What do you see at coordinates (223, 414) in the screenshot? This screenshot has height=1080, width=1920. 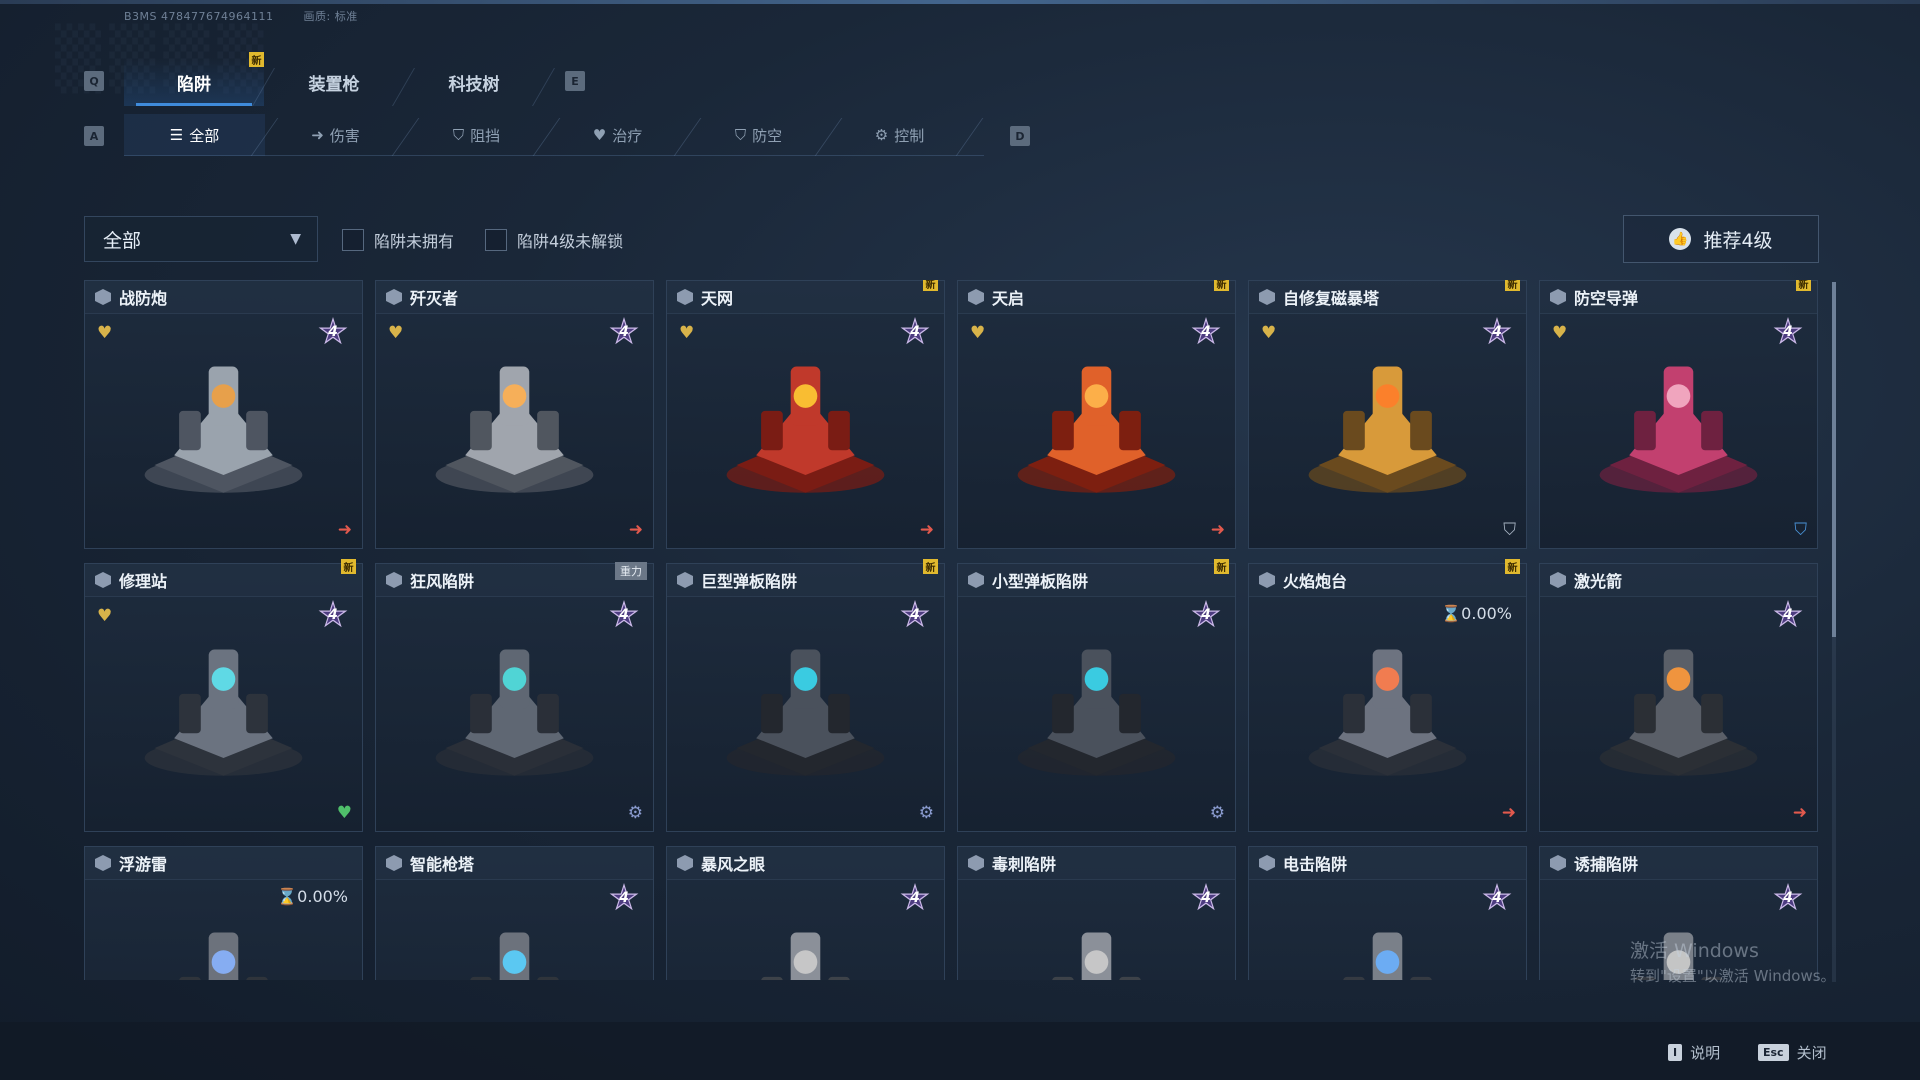 I see `trap-card: 战防炮 ♥ 4 ➜` at bounding box center [223, 414].